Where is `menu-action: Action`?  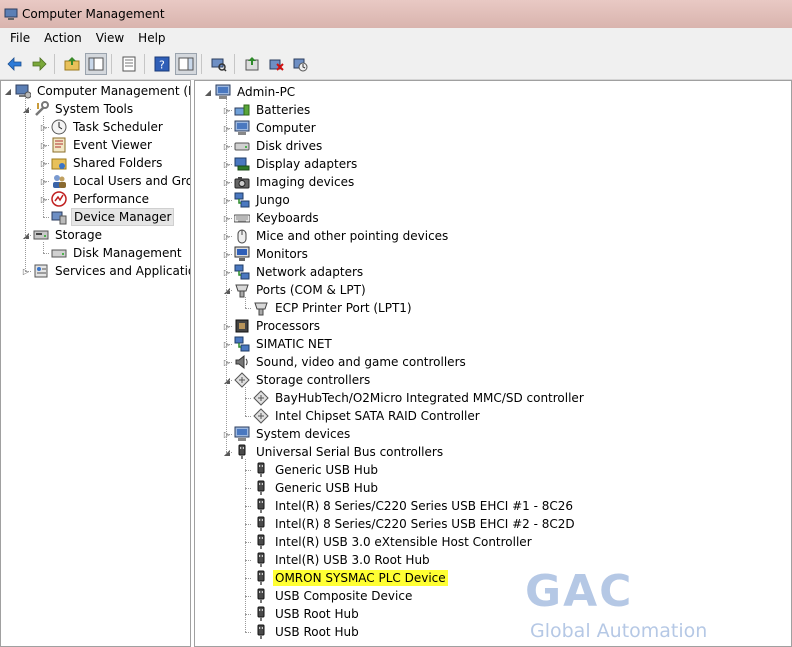 menu-action: Action is located at coordinates (63, 38).